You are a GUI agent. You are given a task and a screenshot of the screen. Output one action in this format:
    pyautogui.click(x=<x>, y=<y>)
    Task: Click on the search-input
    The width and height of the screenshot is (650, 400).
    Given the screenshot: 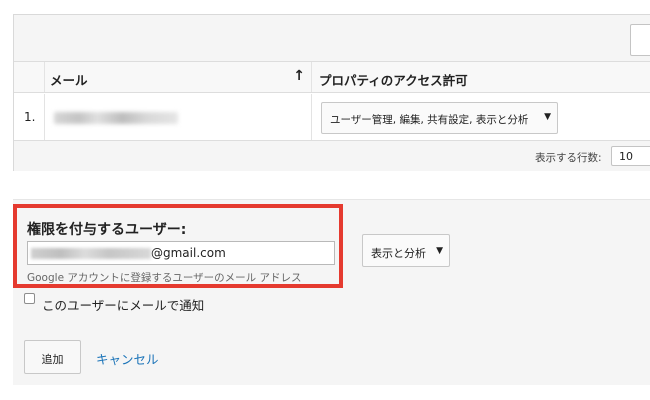 What is the action you would take?
    pyautogui.click(x=640, y=40)
    